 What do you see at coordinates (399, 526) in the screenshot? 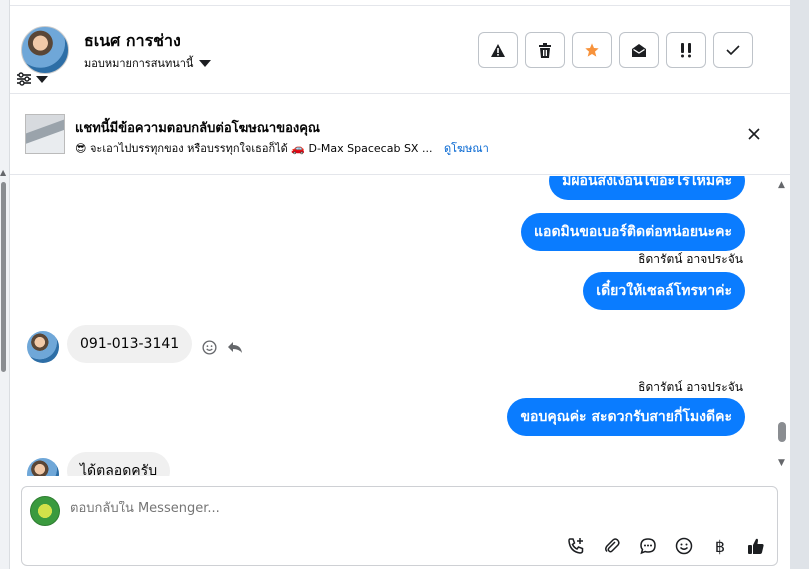
I see `reply-composer: ฿` at bounding box center [399, 526].